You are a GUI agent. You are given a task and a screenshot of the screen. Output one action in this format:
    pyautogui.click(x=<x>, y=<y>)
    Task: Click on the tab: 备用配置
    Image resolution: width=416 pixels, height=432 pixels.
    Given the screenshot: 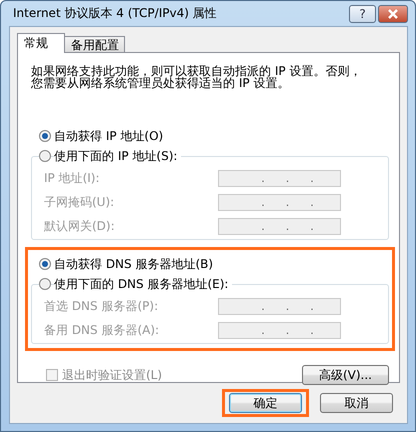 What is the action you would take?
    pyautogui.click(x=94, y=44)
    